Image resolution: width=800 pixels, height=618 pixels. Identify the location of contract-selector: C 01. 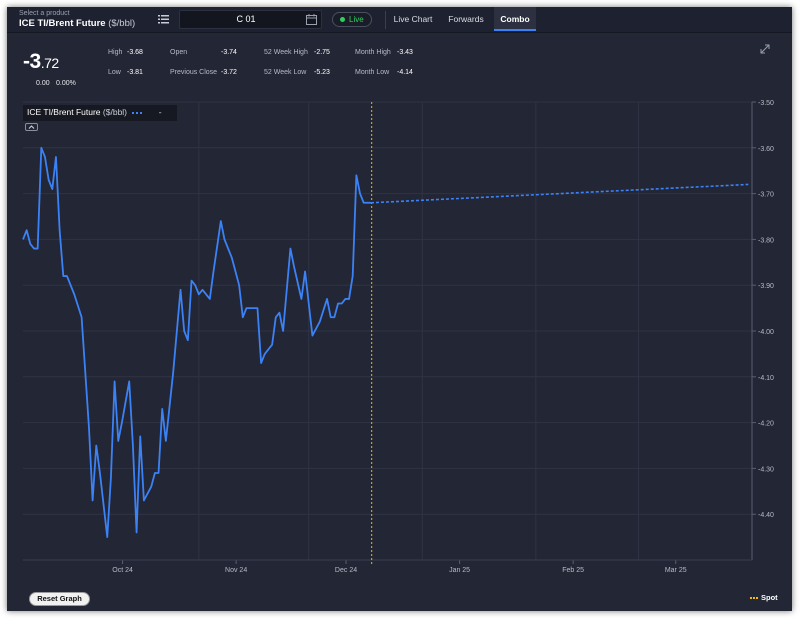
(250, 19).